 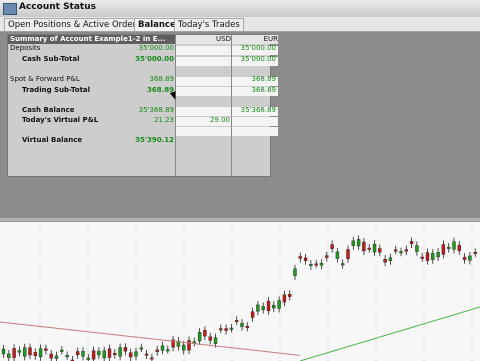 I want to click on row-value: 35'390.12, so click(x=154, y=140).